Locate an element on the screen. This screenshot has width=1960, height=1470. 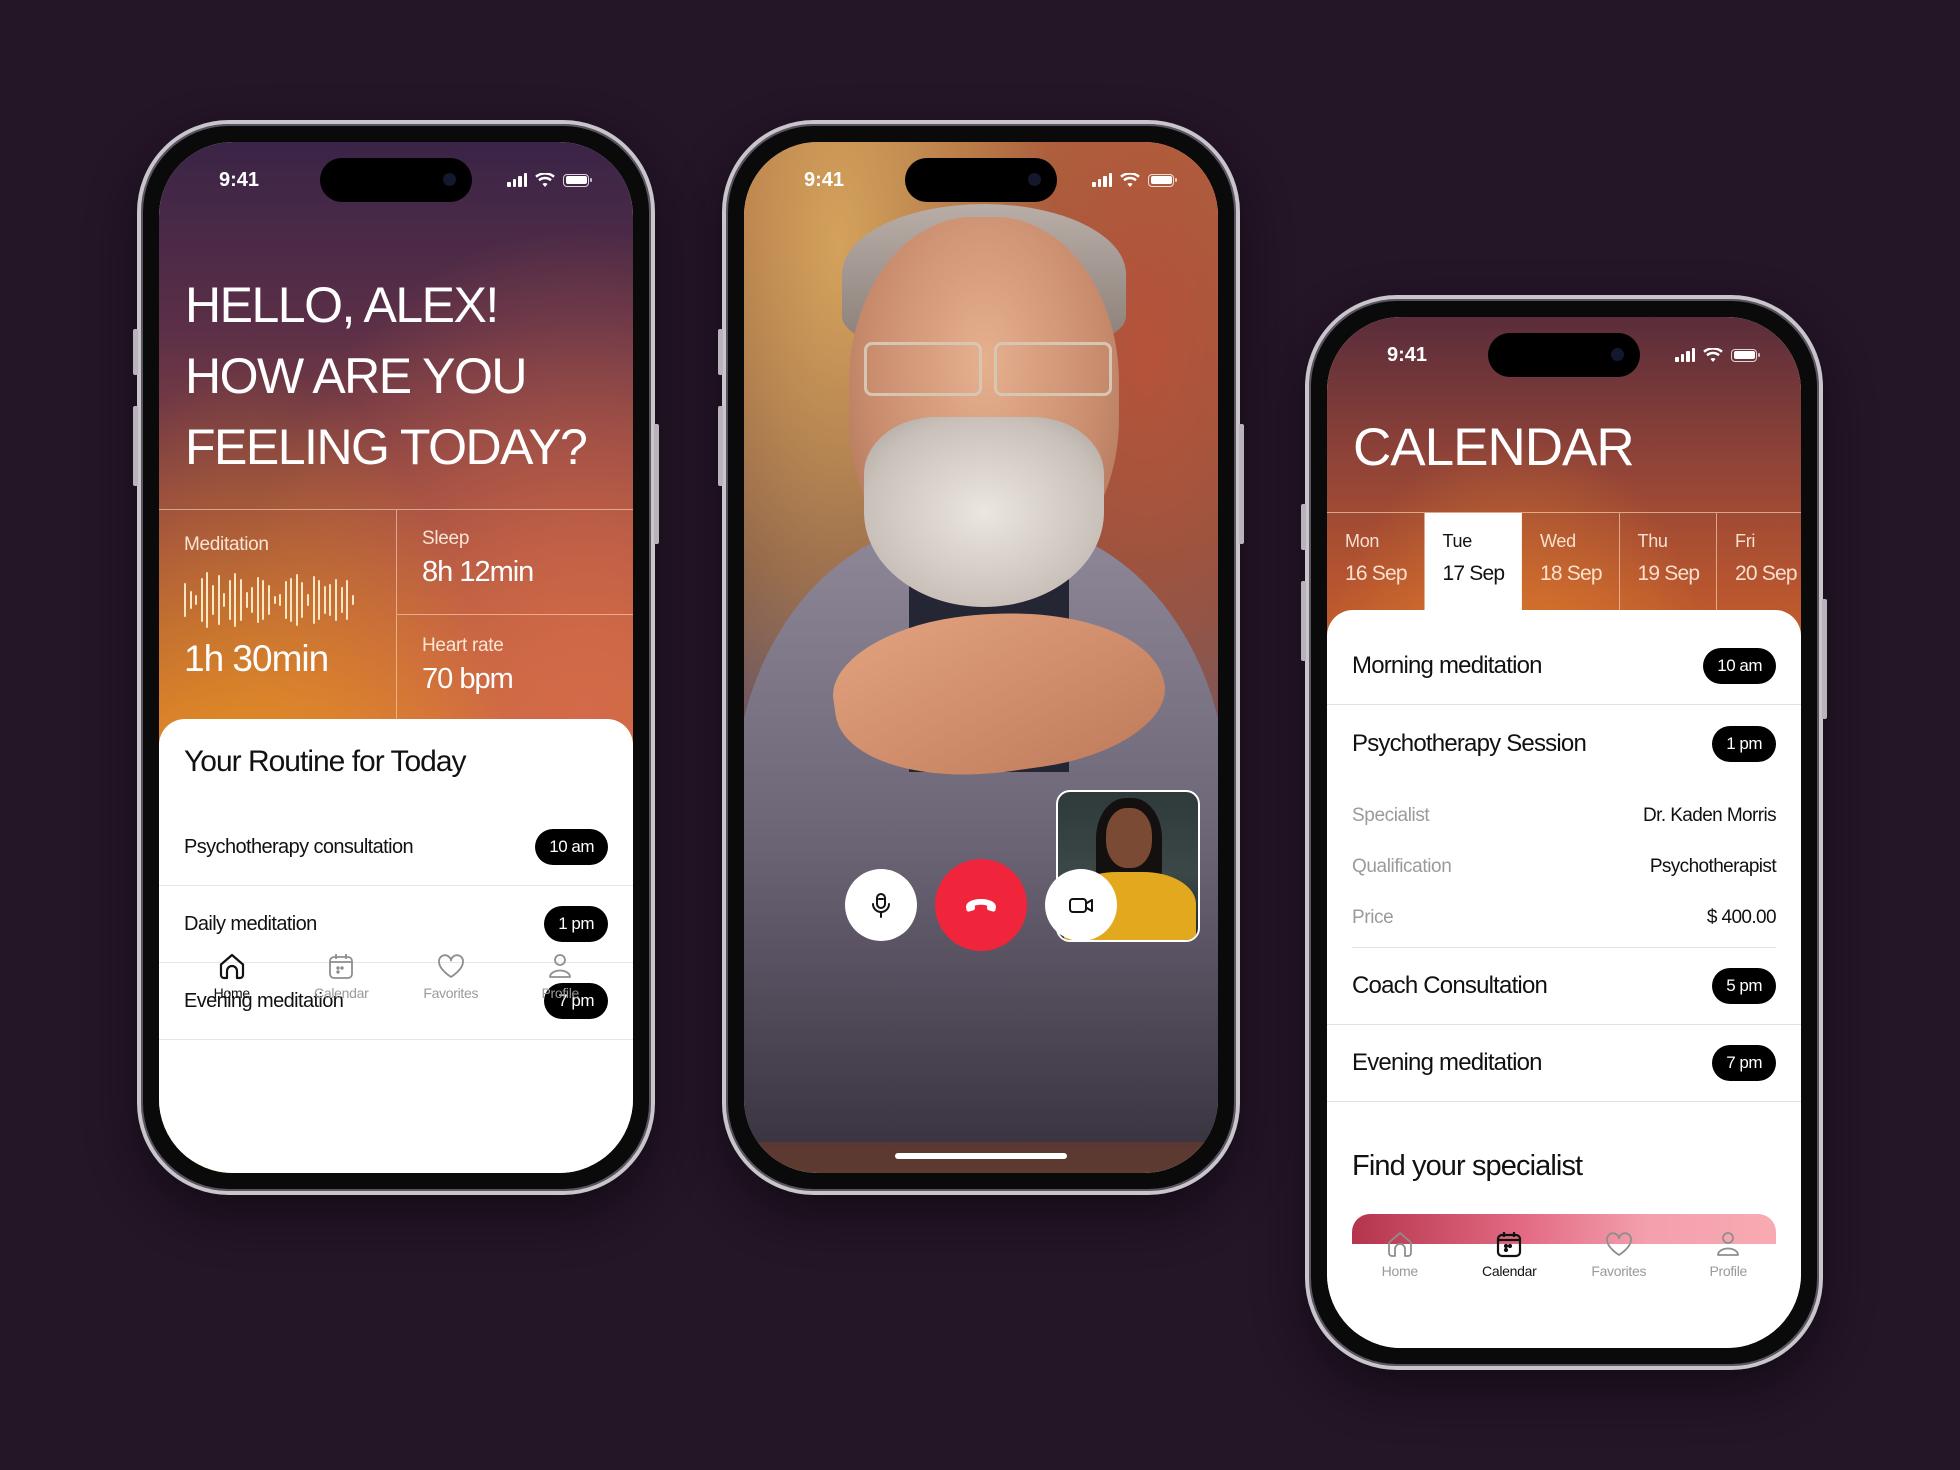
routine-item: Psychotherapy consultation 10 am is located at coordinates (396, 847).